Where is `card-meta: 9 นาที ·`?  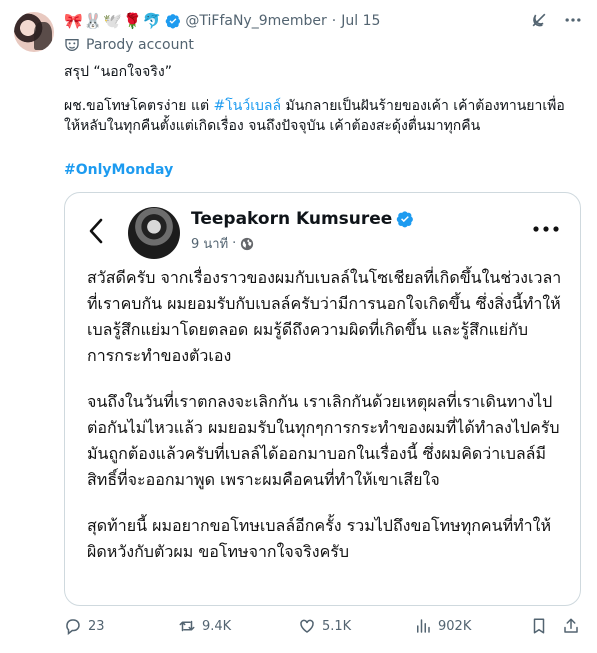 card-meta: 9 นาที · is located at coordinates (222, 243).